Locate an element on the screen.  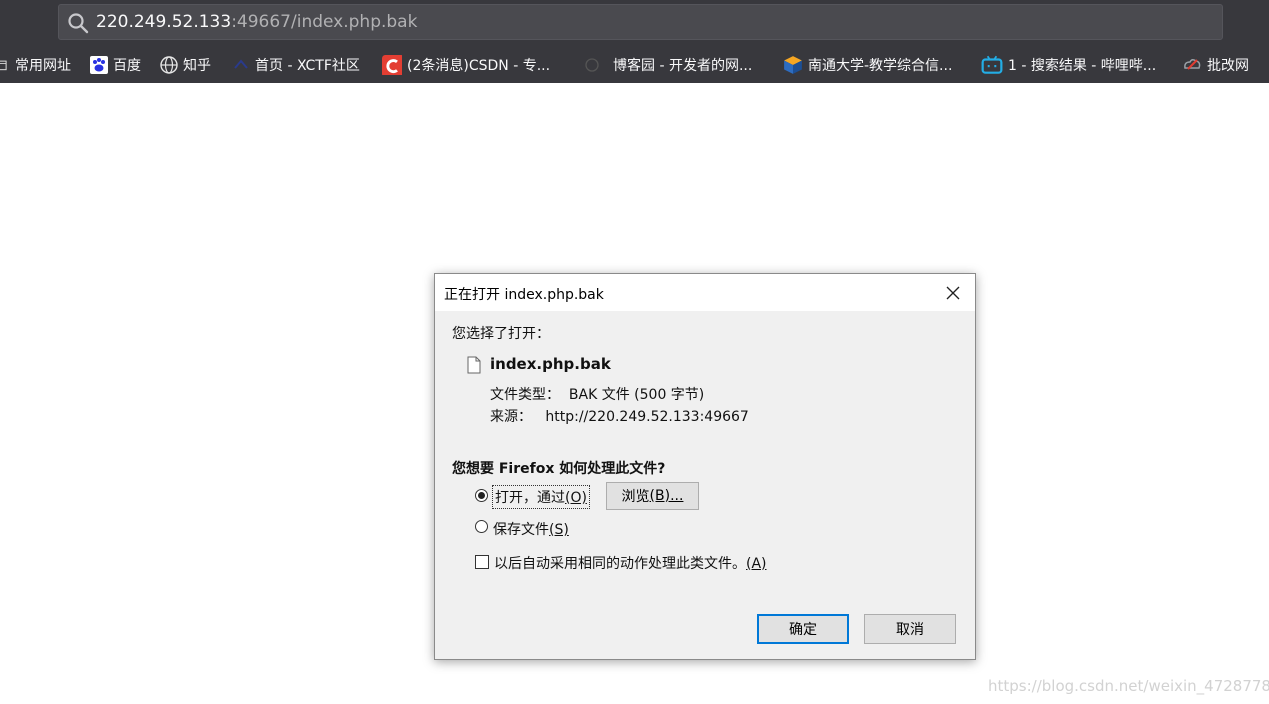
bookmark-label: 常用网址 is located at coordinates (43, 66).